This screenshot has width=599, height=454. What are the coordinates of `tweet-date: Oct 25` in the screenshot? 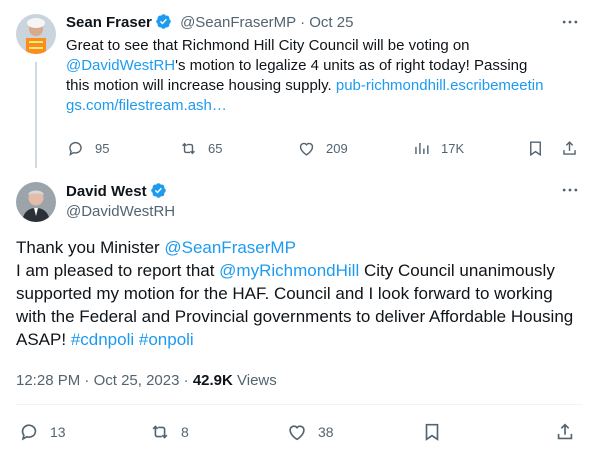 It's located at (331, 22).